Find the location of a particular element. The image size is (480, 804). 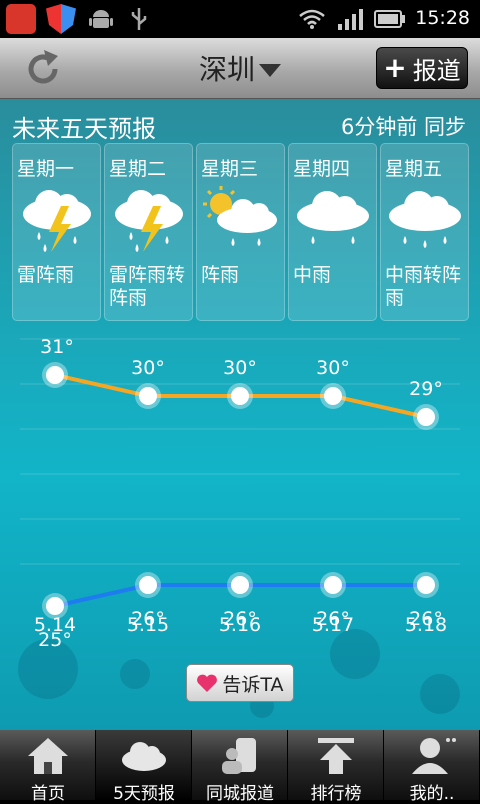

nav-label: 同城报道 is located at coordinates (240, 794).